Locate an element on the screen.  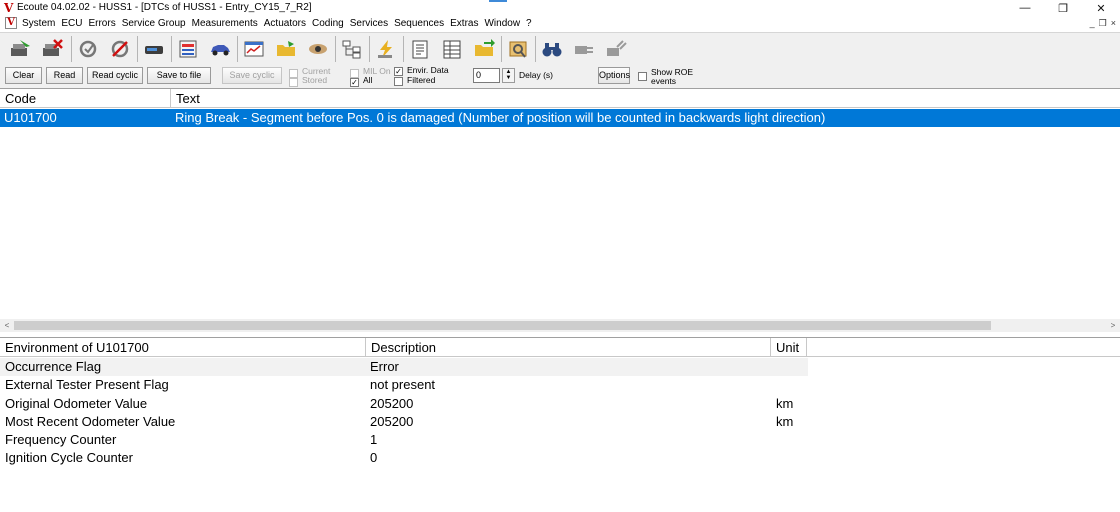
table-row: External Tester Present Flag not present is located at coordinates (404, 385).